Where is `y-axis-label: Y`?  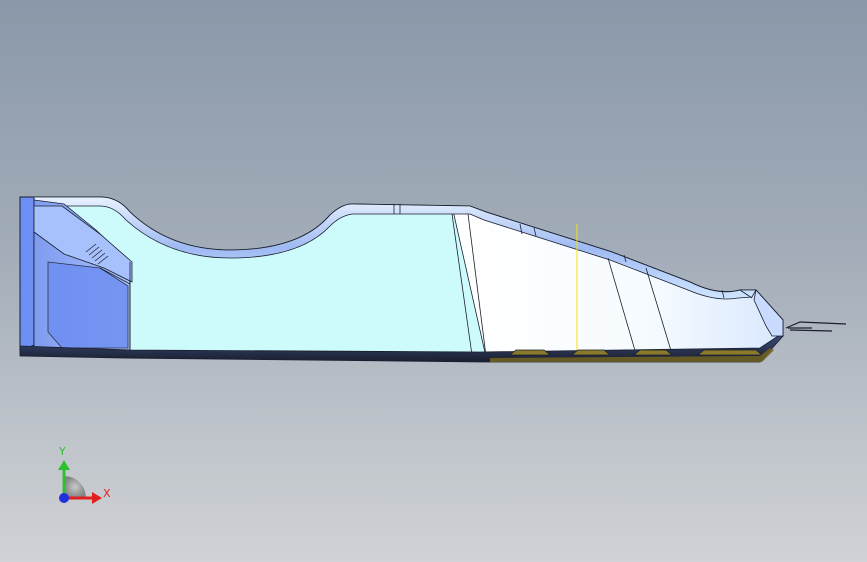 y-axis-label: Y is located at coordinates (62, 451).